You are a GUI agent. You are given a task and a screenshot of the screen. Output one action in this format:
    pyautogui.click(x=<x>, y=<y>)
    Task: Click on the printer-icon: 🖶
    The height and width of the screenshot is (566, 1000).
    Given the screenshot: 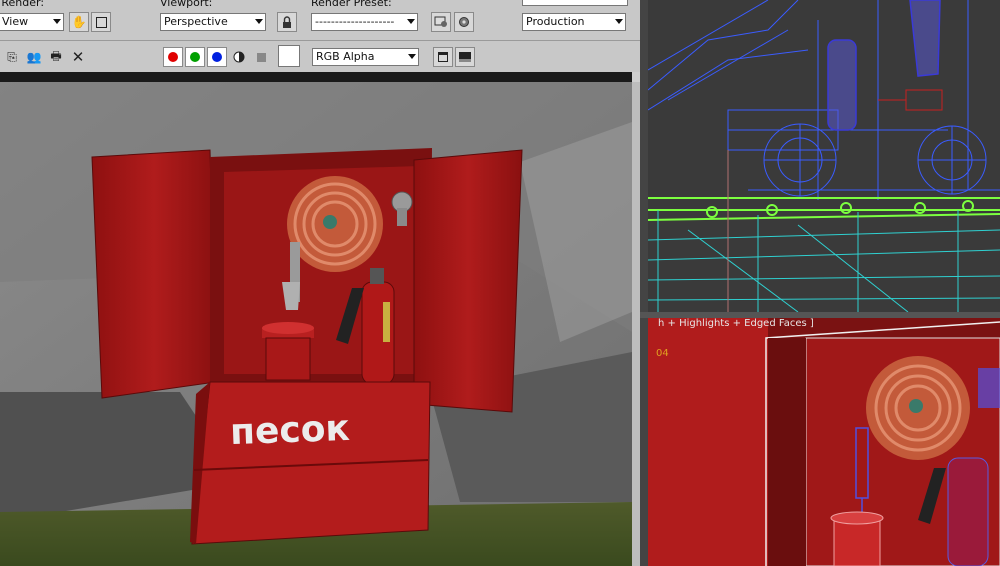 What is the action you would take?
    pyautogui.click(x=56, y=55)
    